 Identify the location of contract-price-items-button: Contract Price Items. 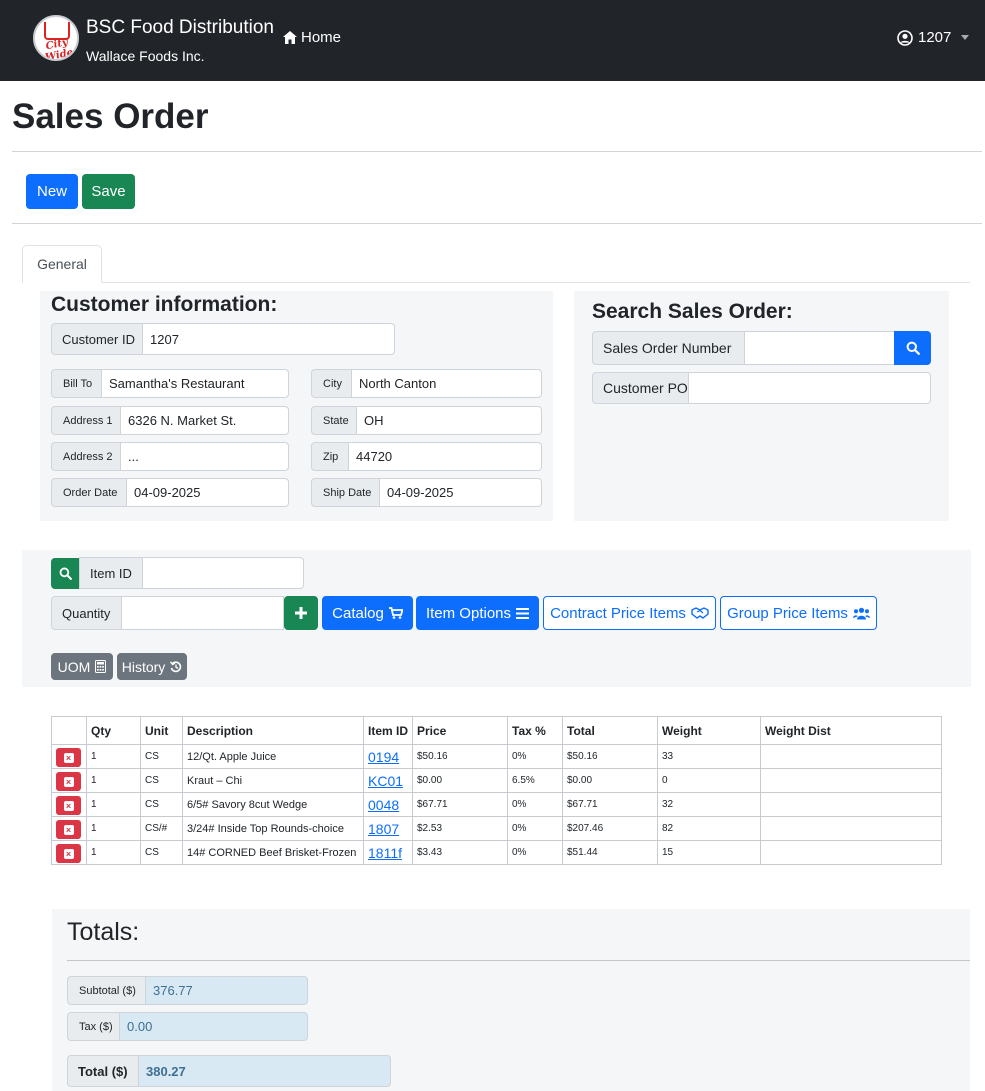
(629, 613).